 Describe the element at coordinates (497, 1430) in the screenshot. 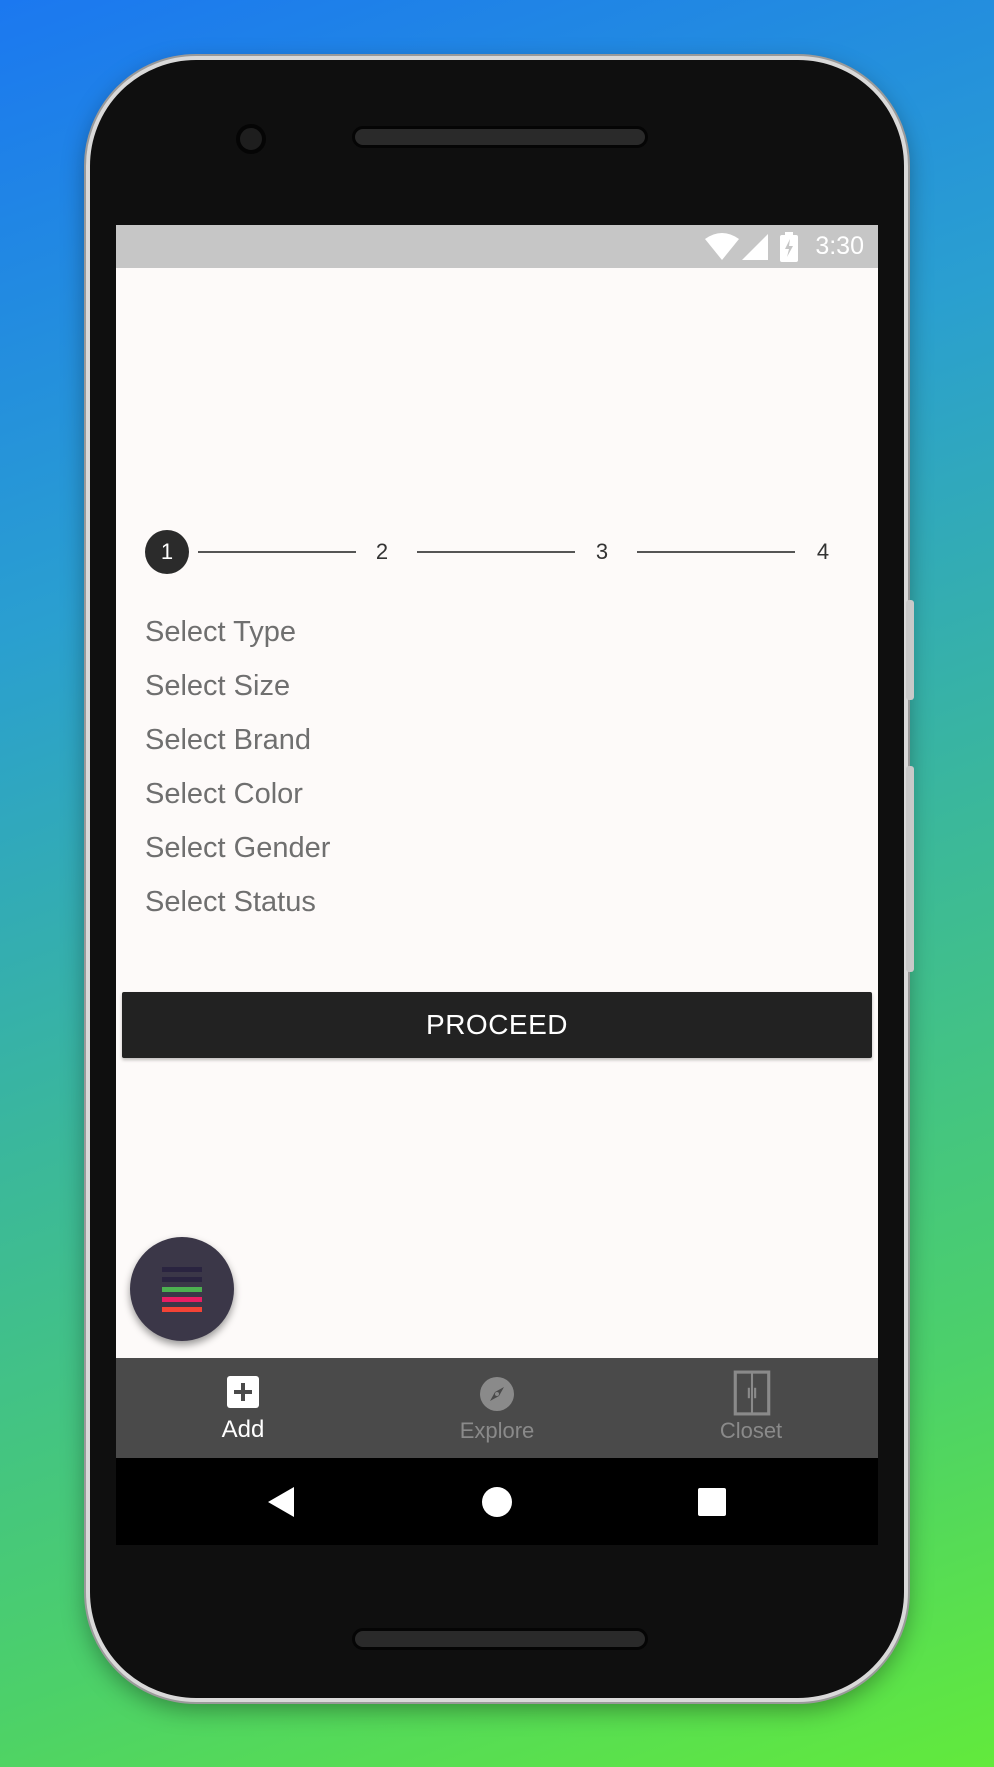

I see `nav-label-explore: Explore` at that location.